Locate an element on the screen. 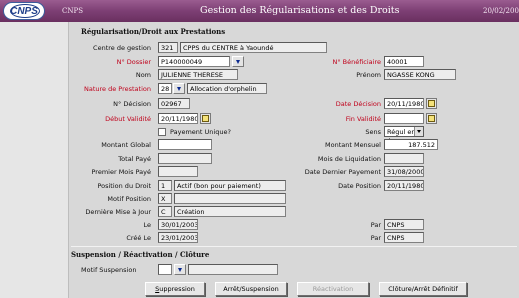 The image size is (519, 298). suppression-label: uppression is located at coordinates (177, 289).